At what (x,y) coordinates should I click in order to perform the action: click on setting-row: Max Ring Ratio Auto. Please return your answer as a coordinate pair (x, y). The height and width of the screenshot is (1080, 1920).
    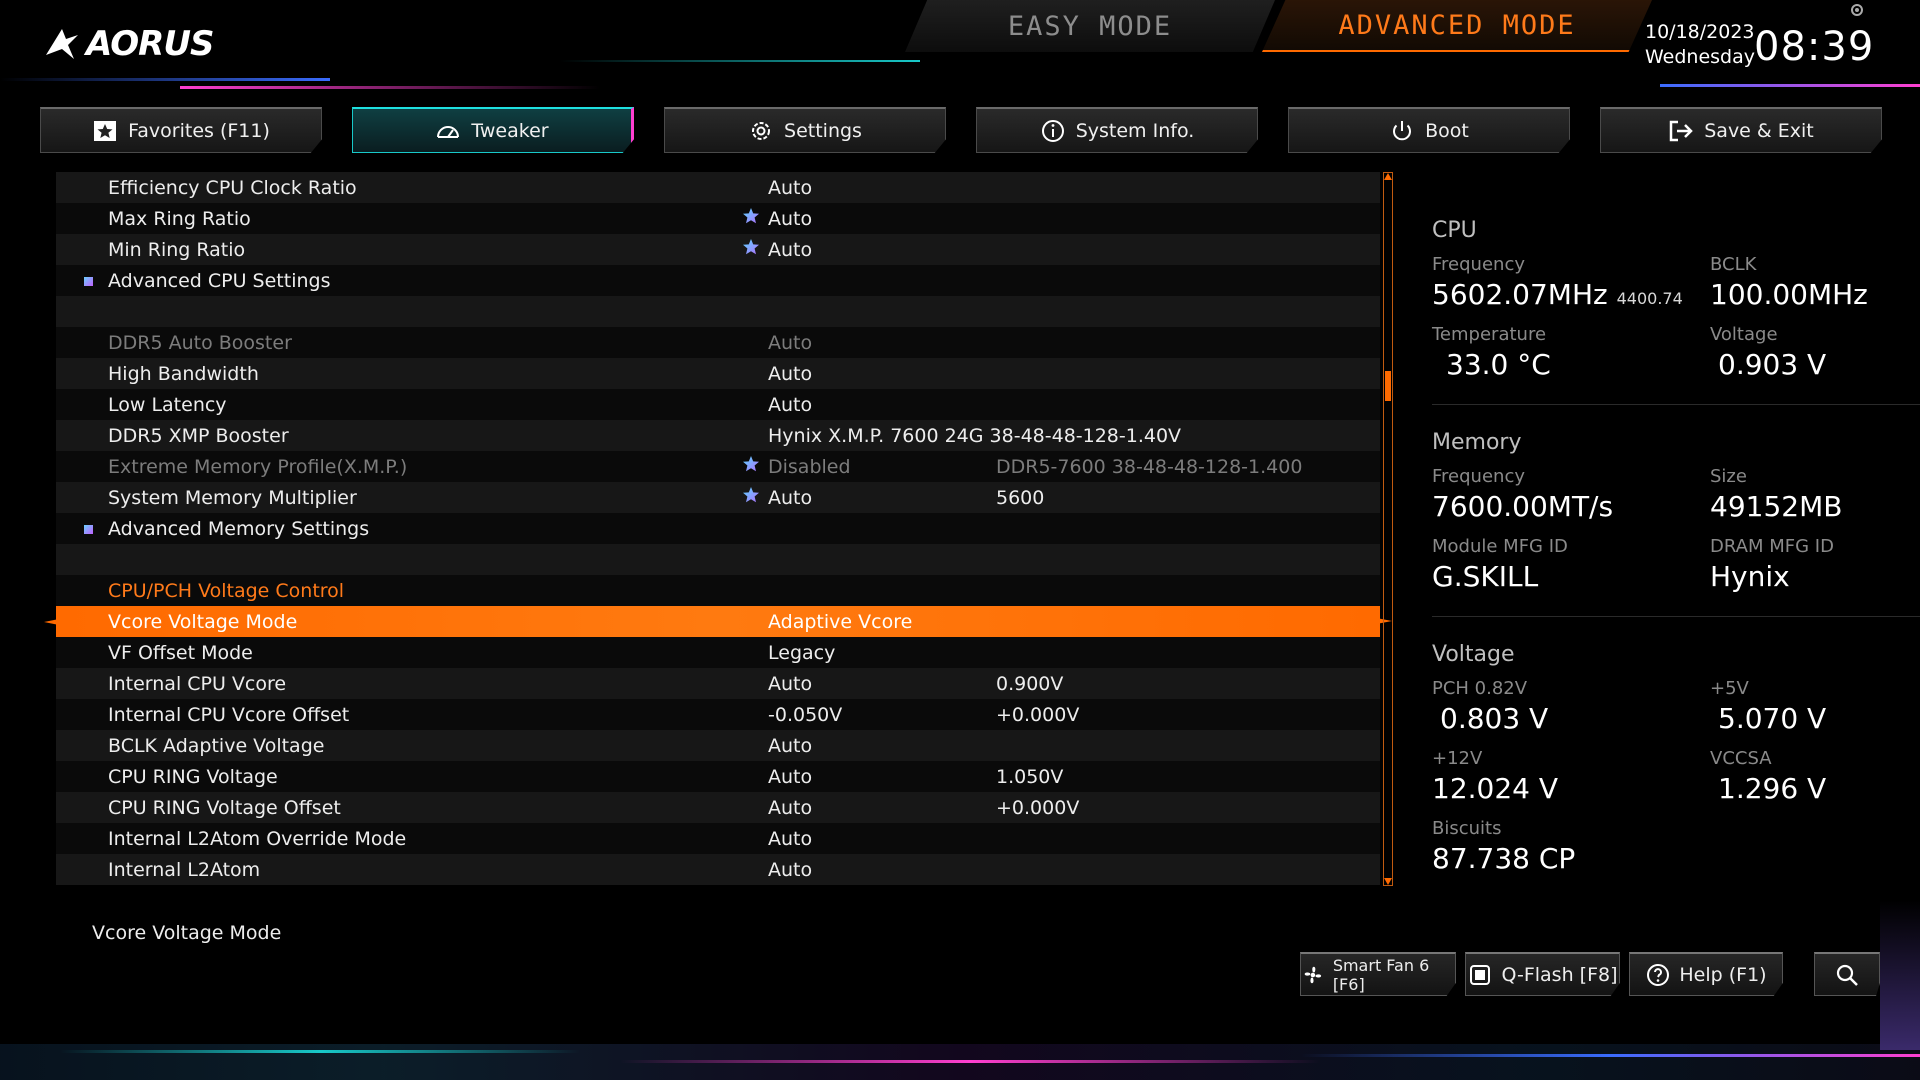
    Looking at the image, I should click on (718, 218).